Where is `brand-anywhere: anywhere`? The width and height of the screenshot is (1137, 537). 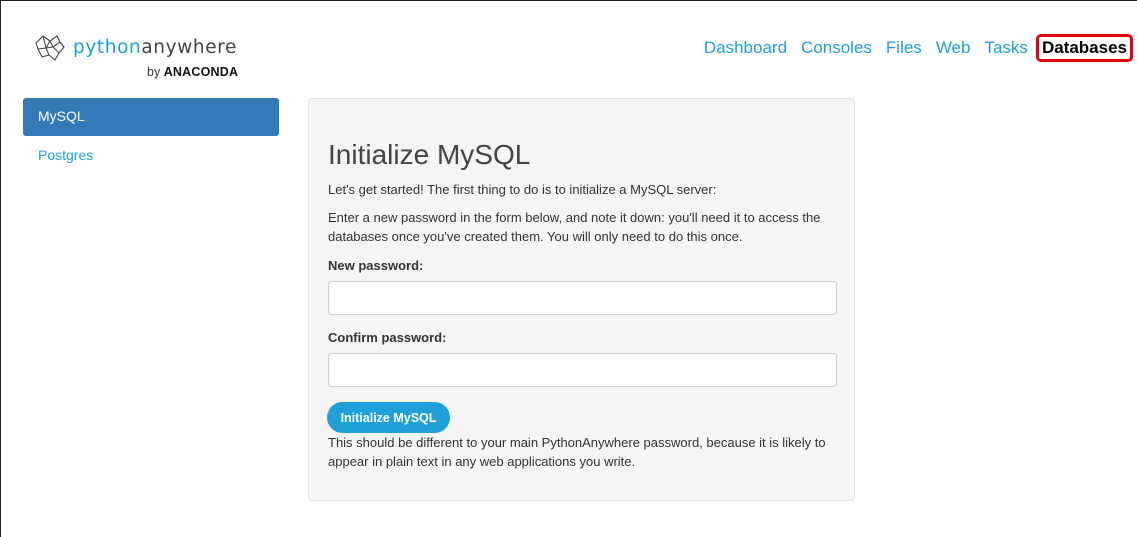 brand-anywhere: anywhere is located at coordinates (189, 47).